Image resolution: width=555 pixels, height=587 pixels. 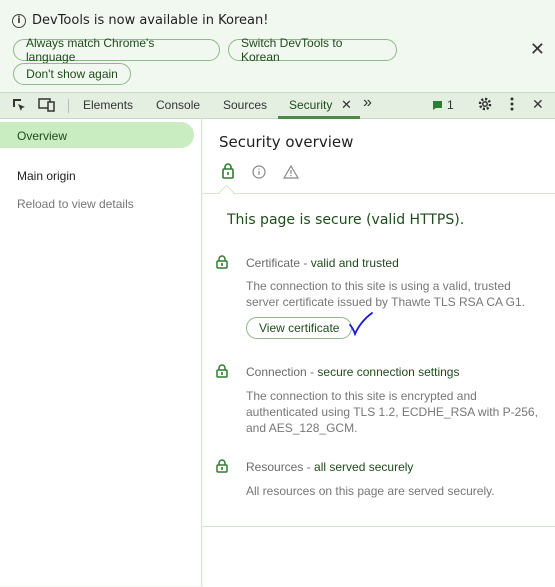 I want to click on close-infobar-icon: ✕, so click(x=537, y=49).